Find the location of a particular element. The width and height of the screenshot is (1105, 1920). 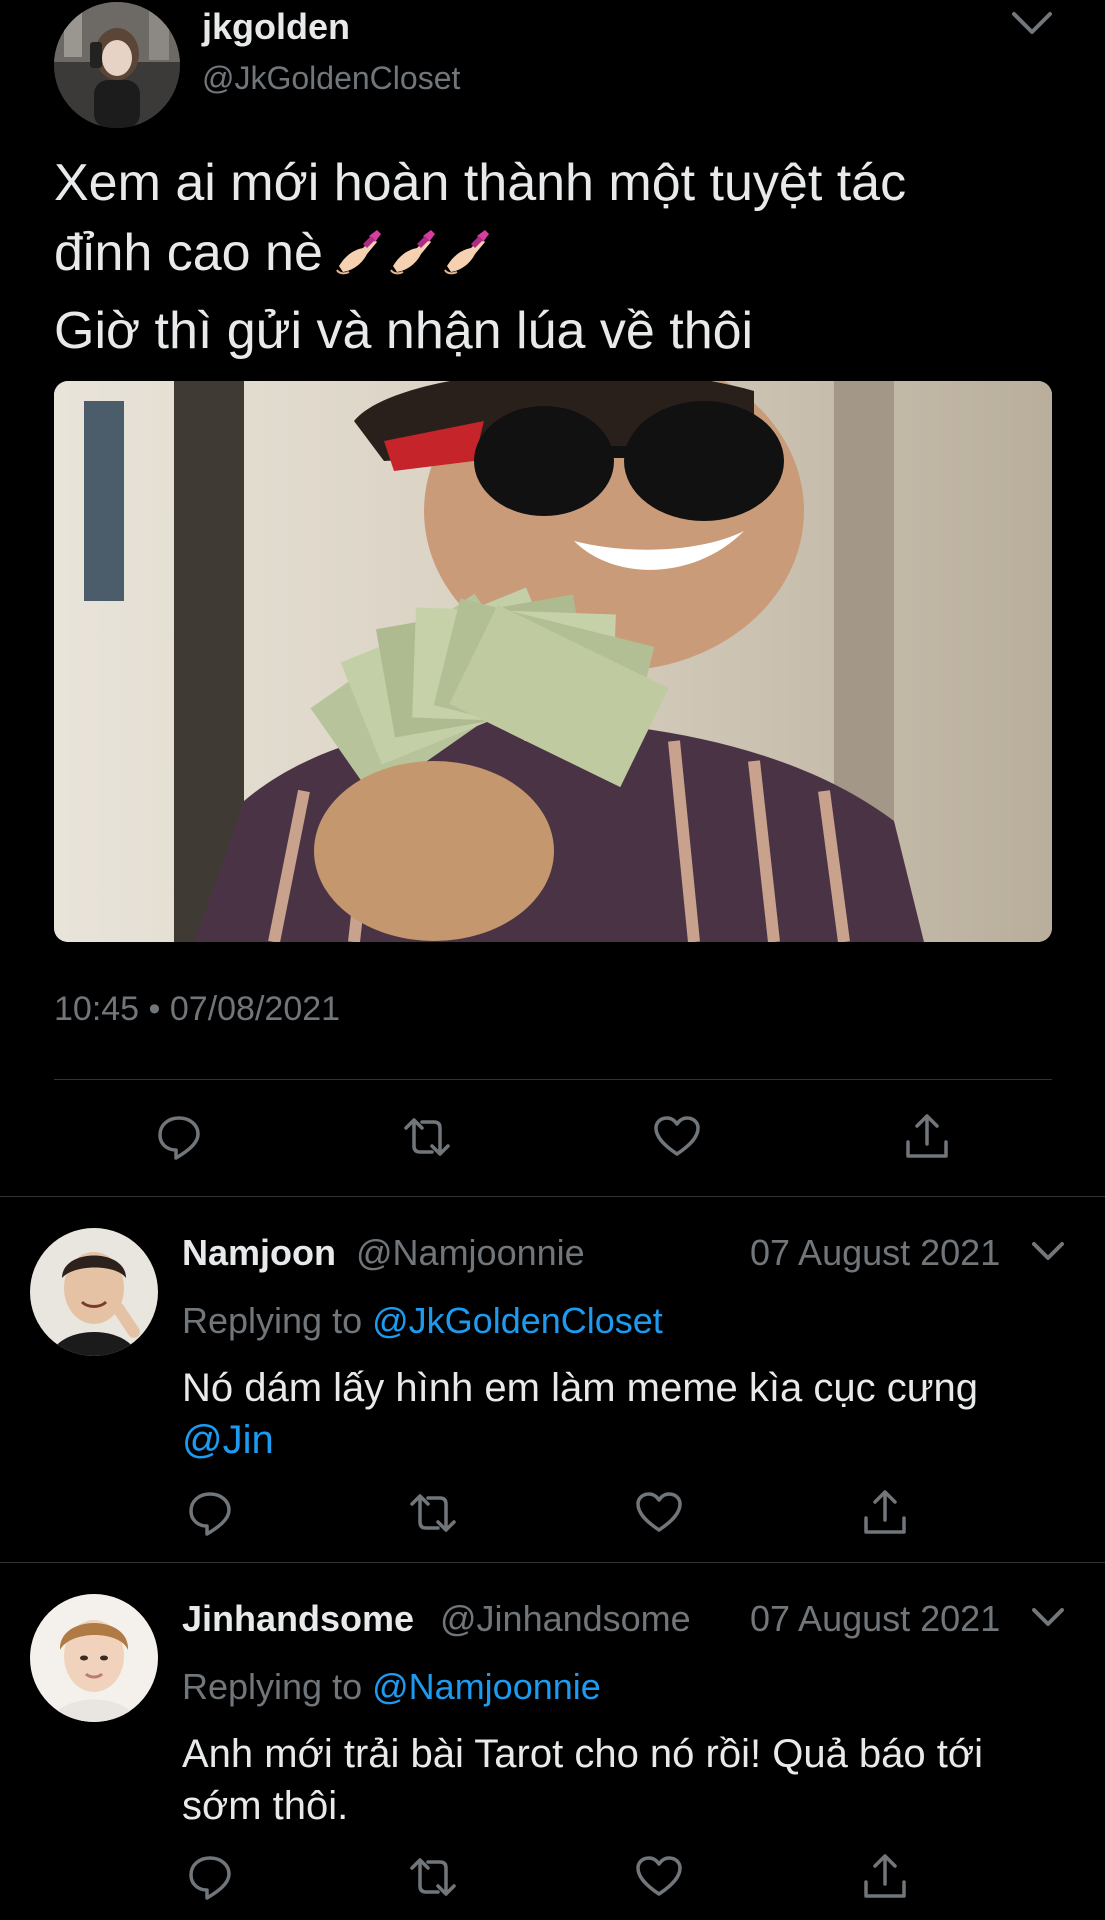

replying-to-mention: @Namjoonnie is located at coordinates (486, 1686).